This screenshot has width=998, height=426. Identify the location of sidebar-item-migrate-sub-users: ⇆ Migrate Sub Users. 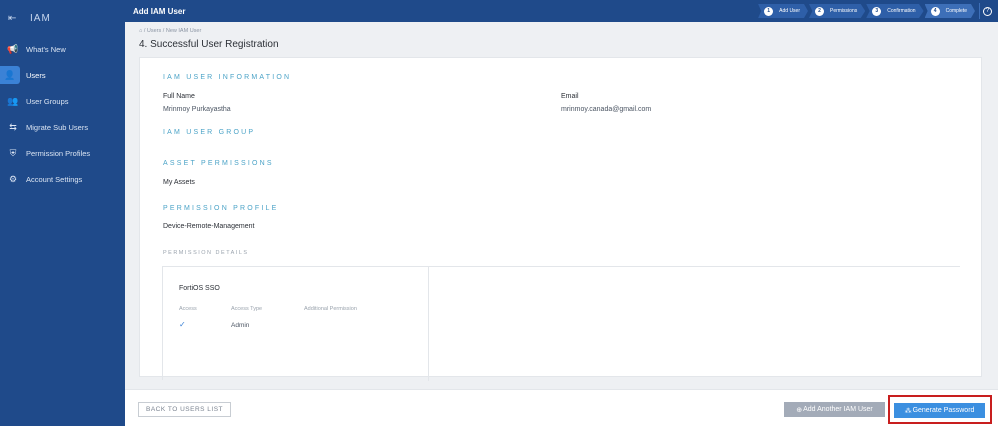
(62, 127).